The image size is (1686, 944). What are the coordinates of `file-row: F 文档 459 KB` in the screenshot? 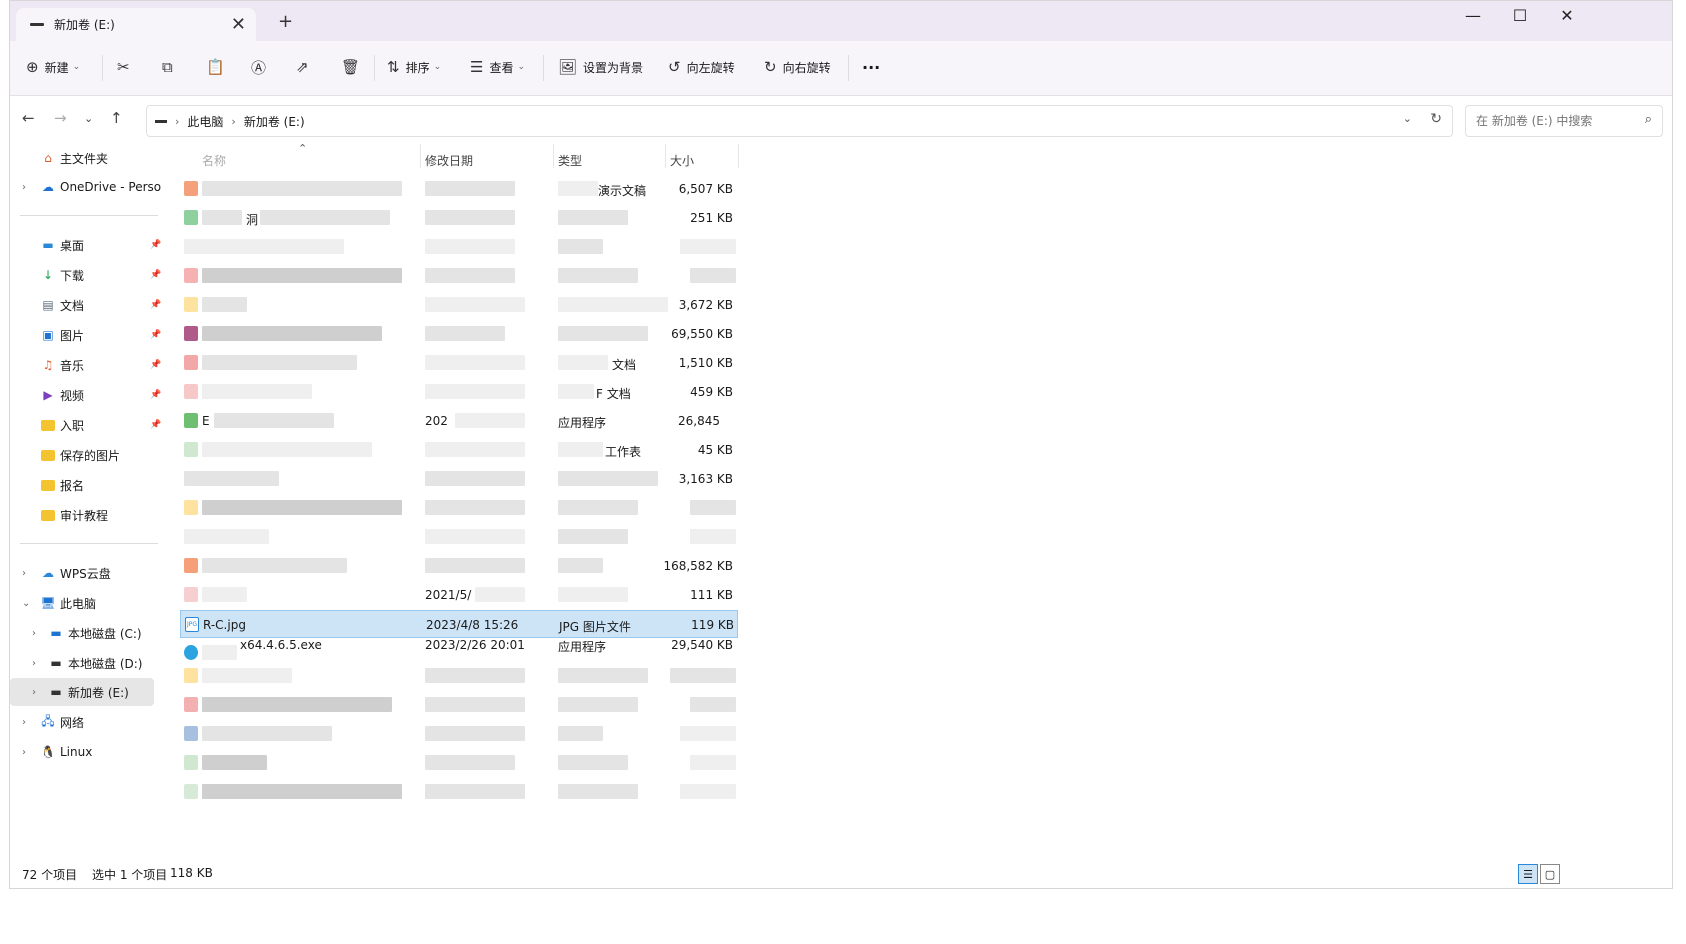 It's located at (459, 392).